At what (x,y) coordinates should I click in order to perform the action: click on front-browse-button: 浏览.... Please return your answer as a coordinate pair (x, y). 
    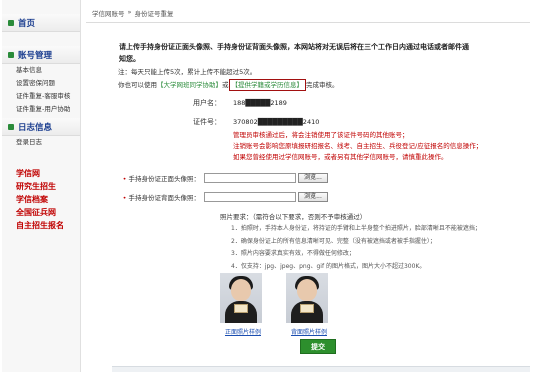
    Looking at the image, I should click on (313, 178).